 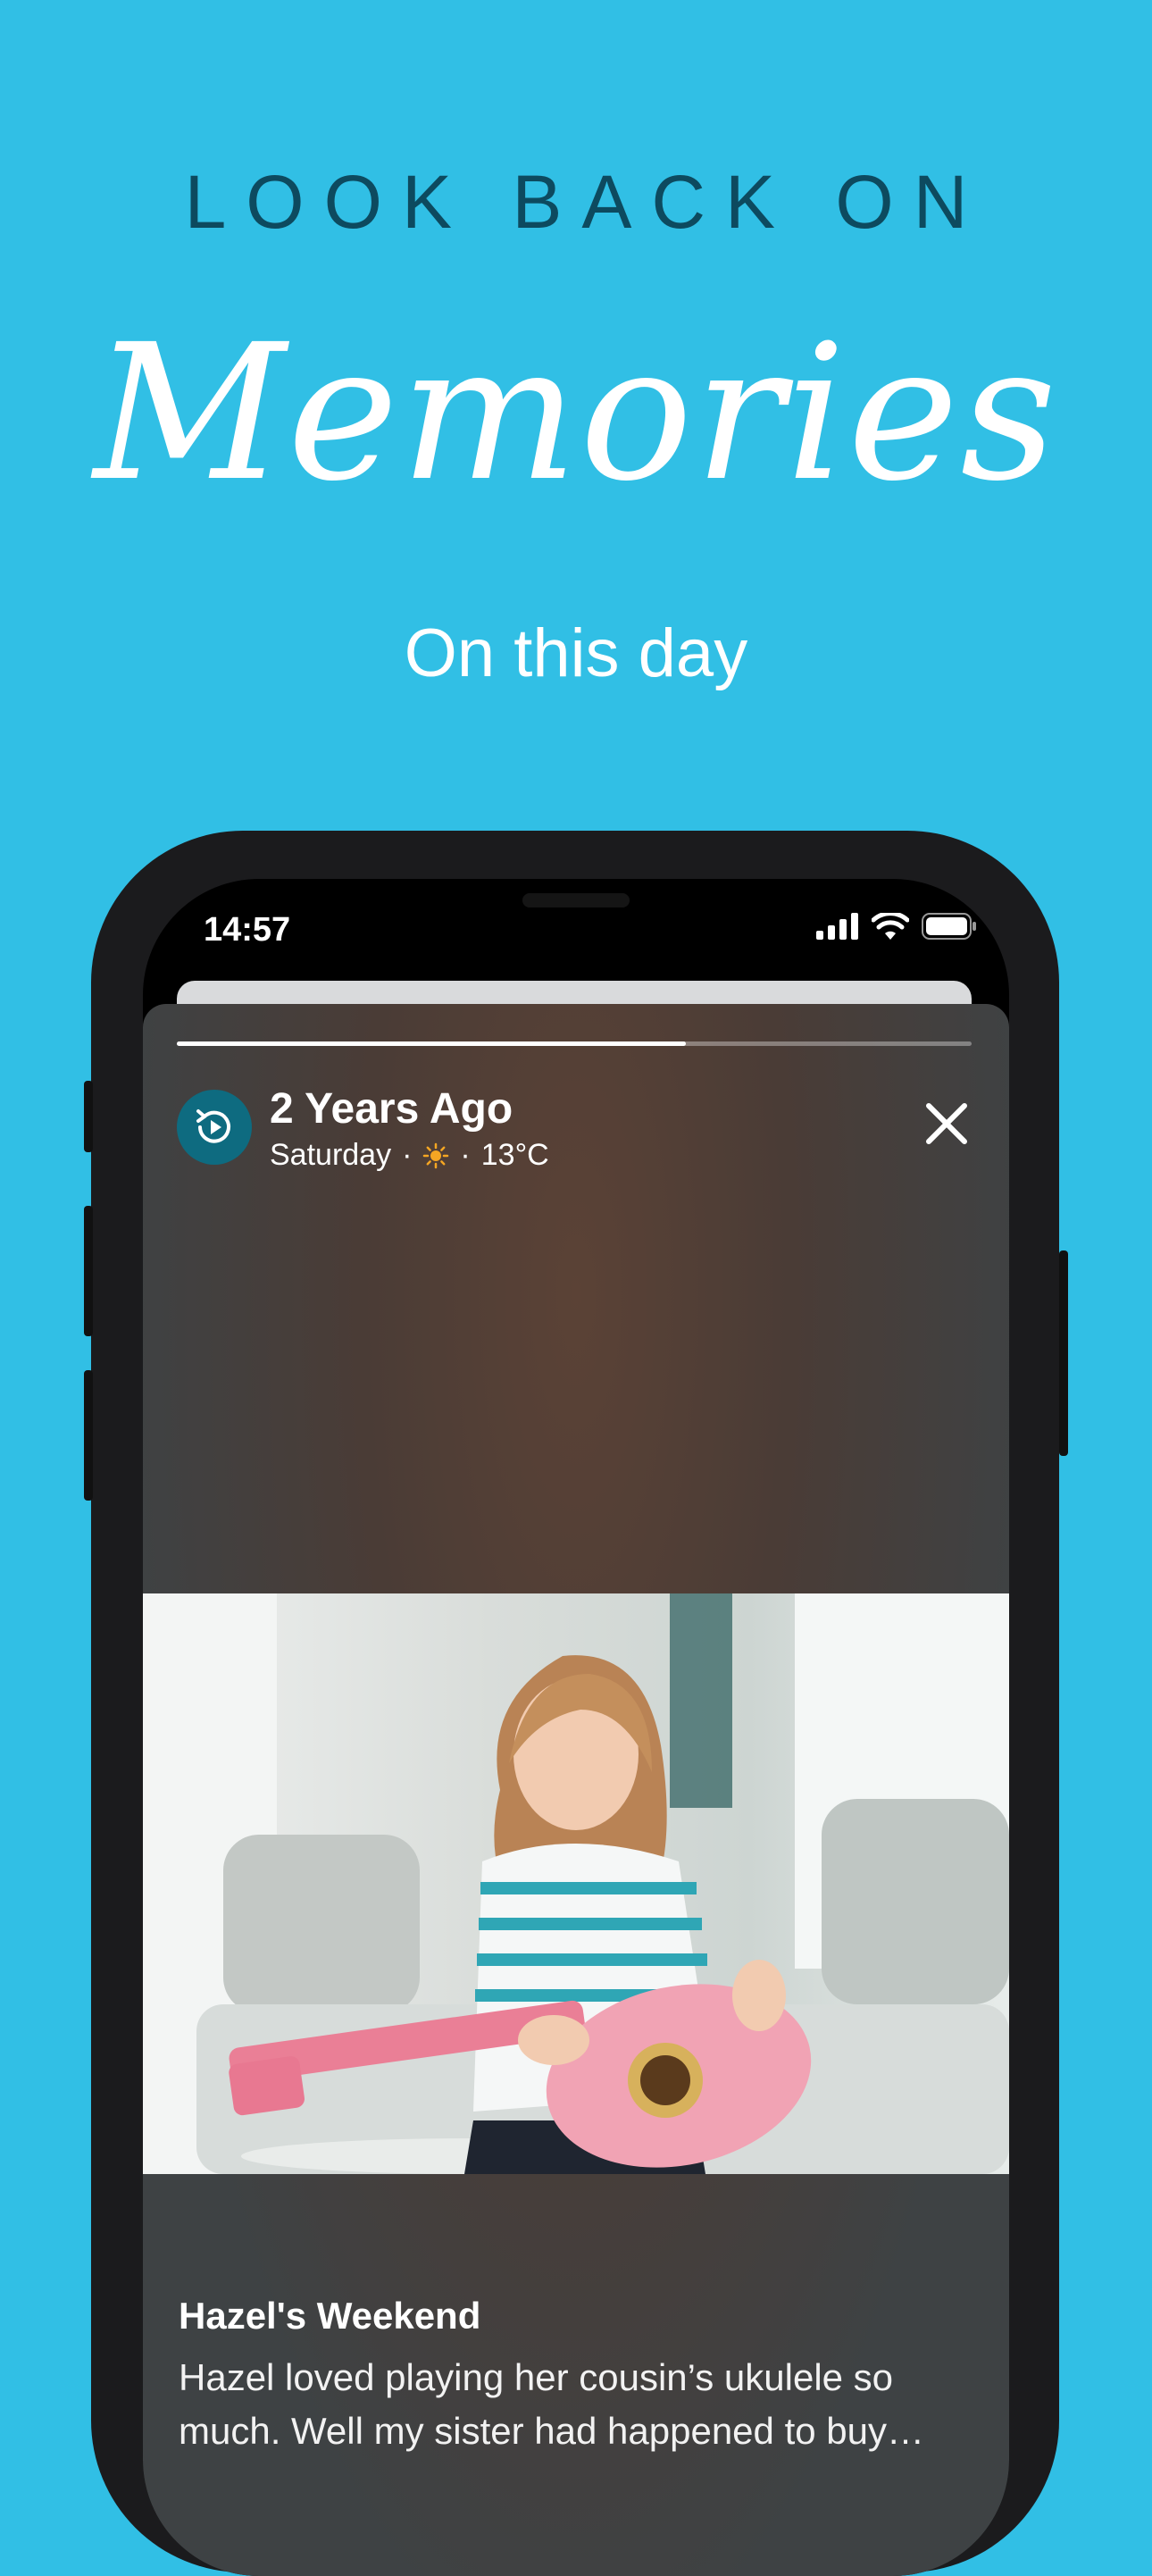 I want to click on wifi-icon, so click(x=890, y=927).